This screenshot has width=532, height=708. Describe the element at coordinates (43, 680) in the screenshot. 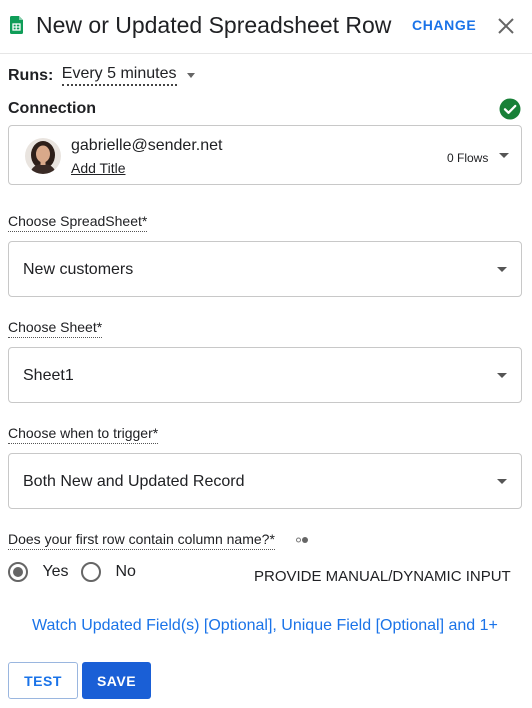

I see `test-button: TEST` at that location.